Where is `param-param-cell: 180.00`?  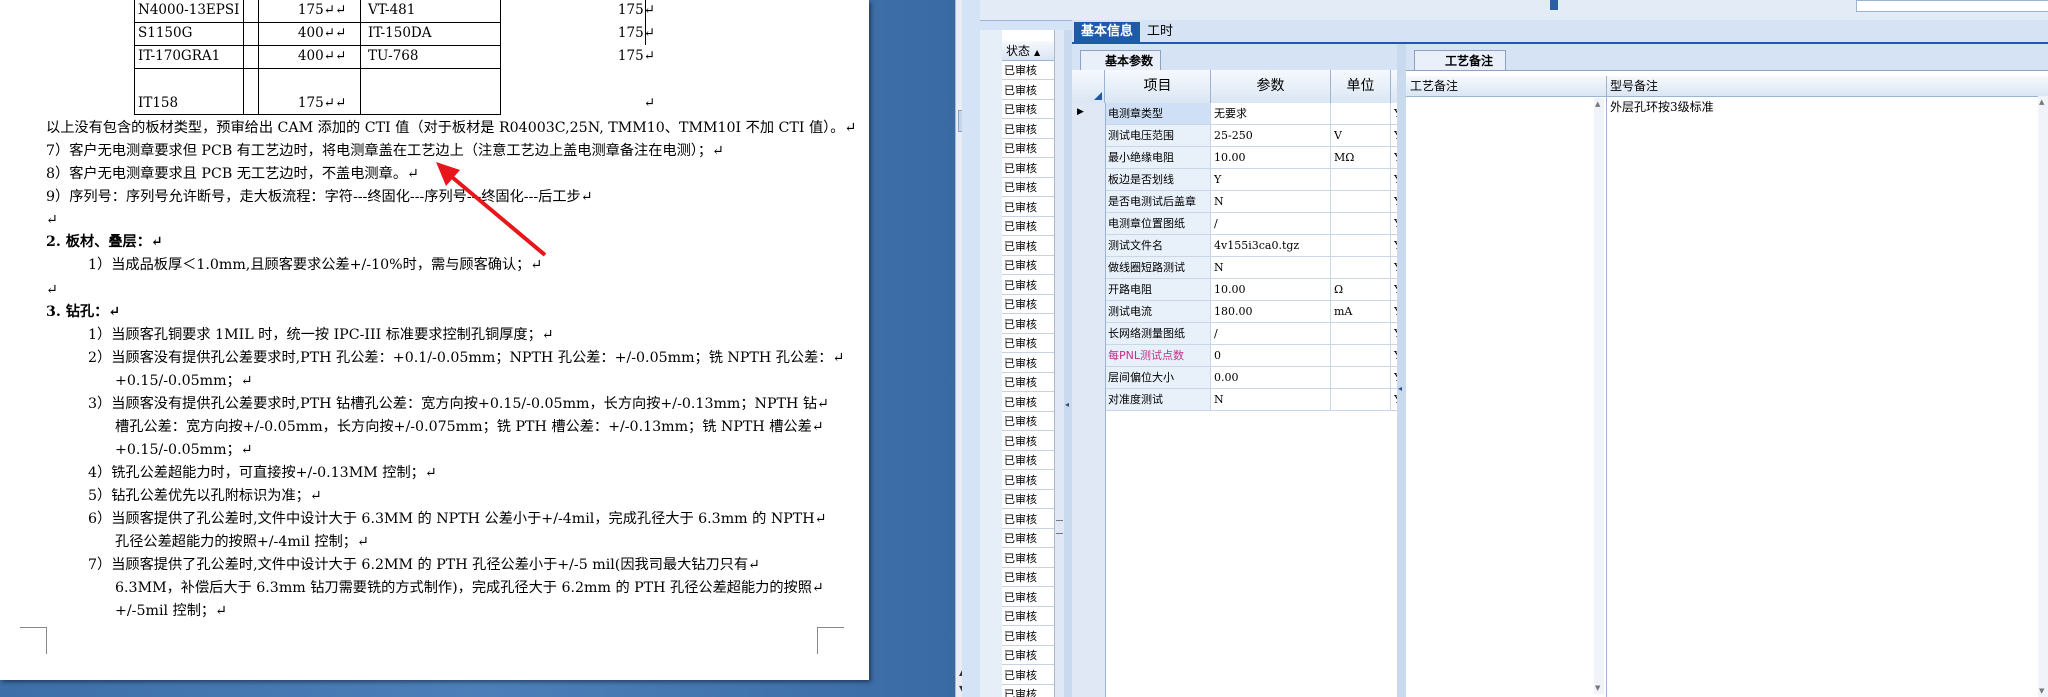 param-param-cell: 180.00 is located at coordinates (1271, 311).